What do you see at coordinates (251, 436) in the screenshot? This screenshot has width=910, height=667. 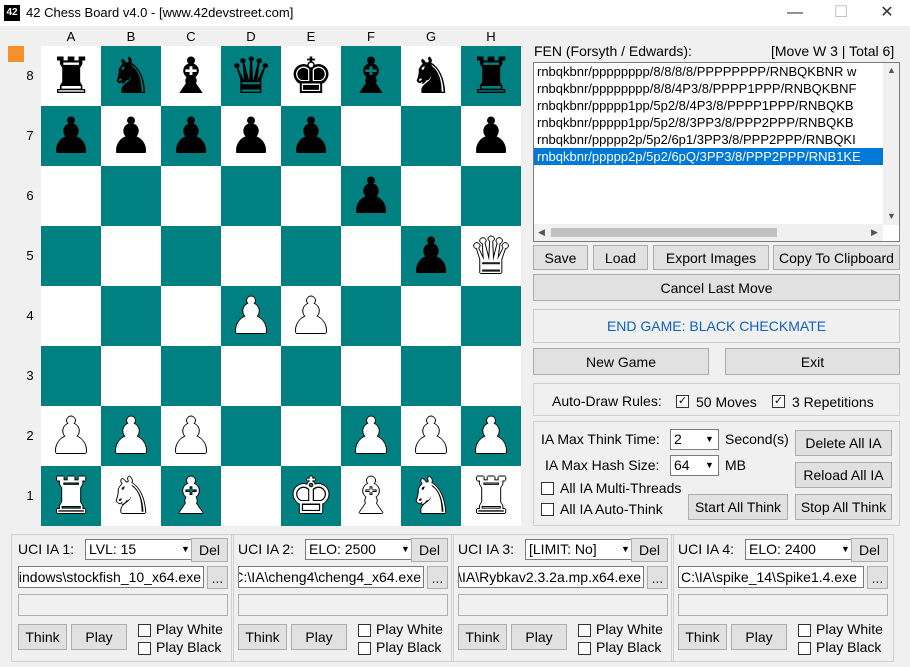 I see `square-d2` at bounding box center [251, 436].